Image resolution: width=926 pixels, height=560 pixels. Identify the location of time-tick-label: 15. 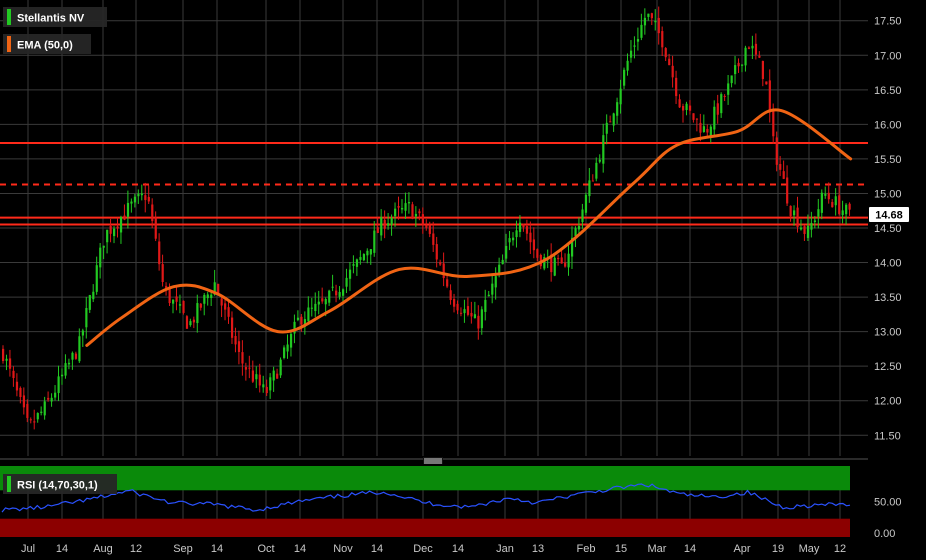
(621, 549).